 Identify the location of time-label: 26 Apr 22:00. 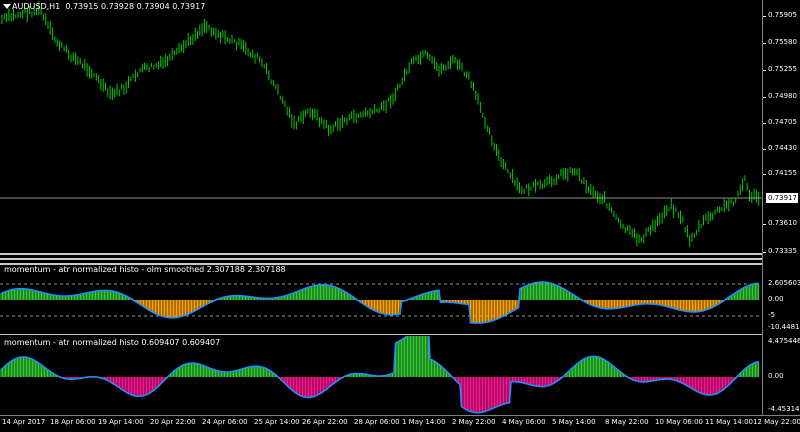
(325, 422).